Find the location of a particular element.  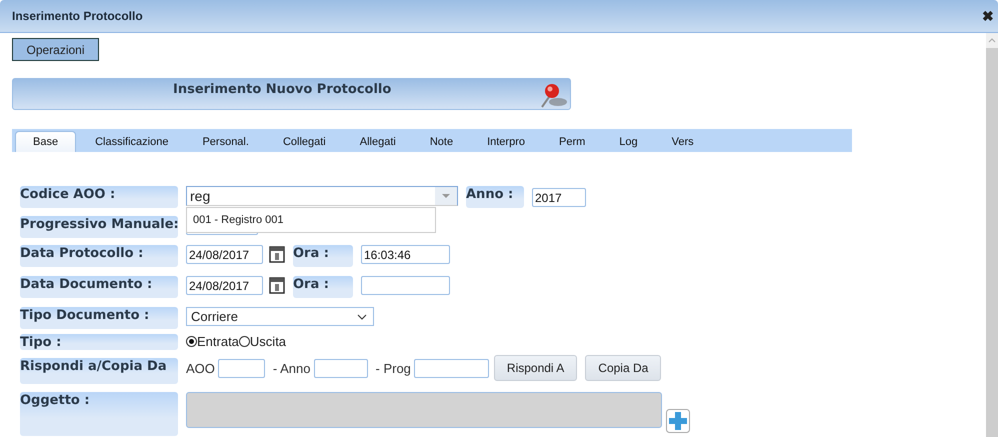

field-label: Data Documento : is located at coordinates (99, 287).